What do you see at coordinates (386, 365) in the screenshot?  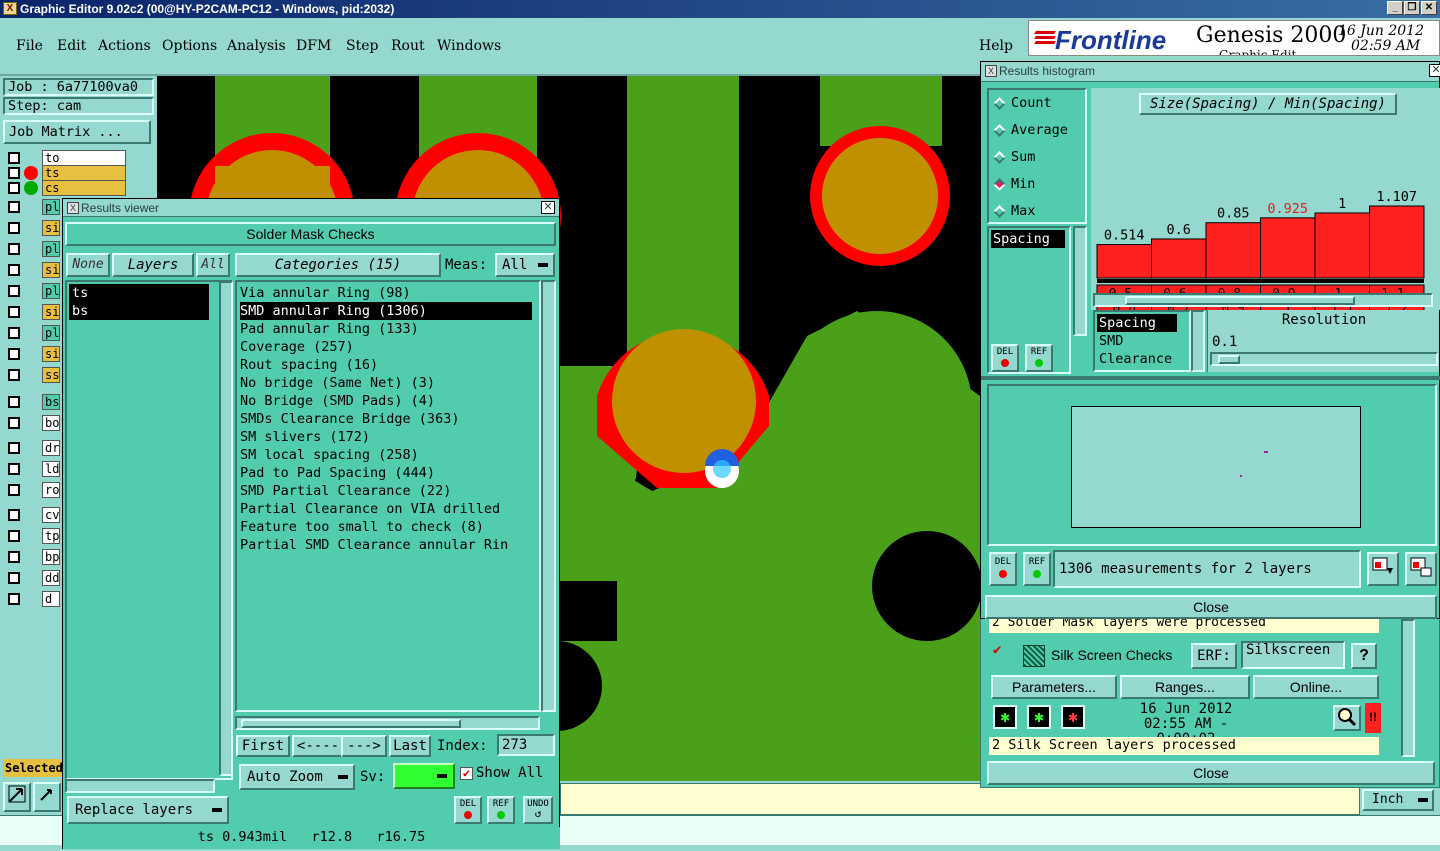 I see `category-list-item: Rout spacing (16)` at bounding box center [386, 365].